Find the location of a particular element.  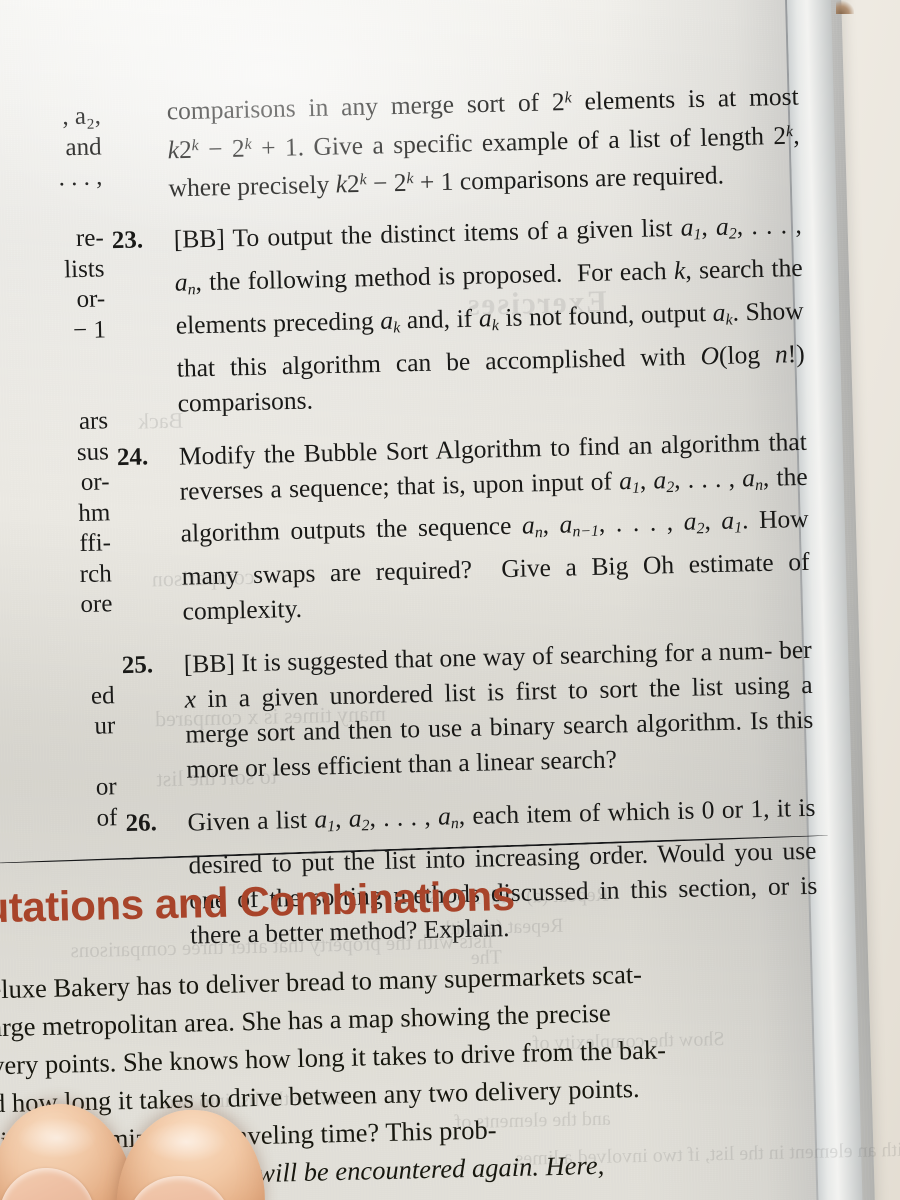

margin-fragment: ur is located at coordinates (105, 726).